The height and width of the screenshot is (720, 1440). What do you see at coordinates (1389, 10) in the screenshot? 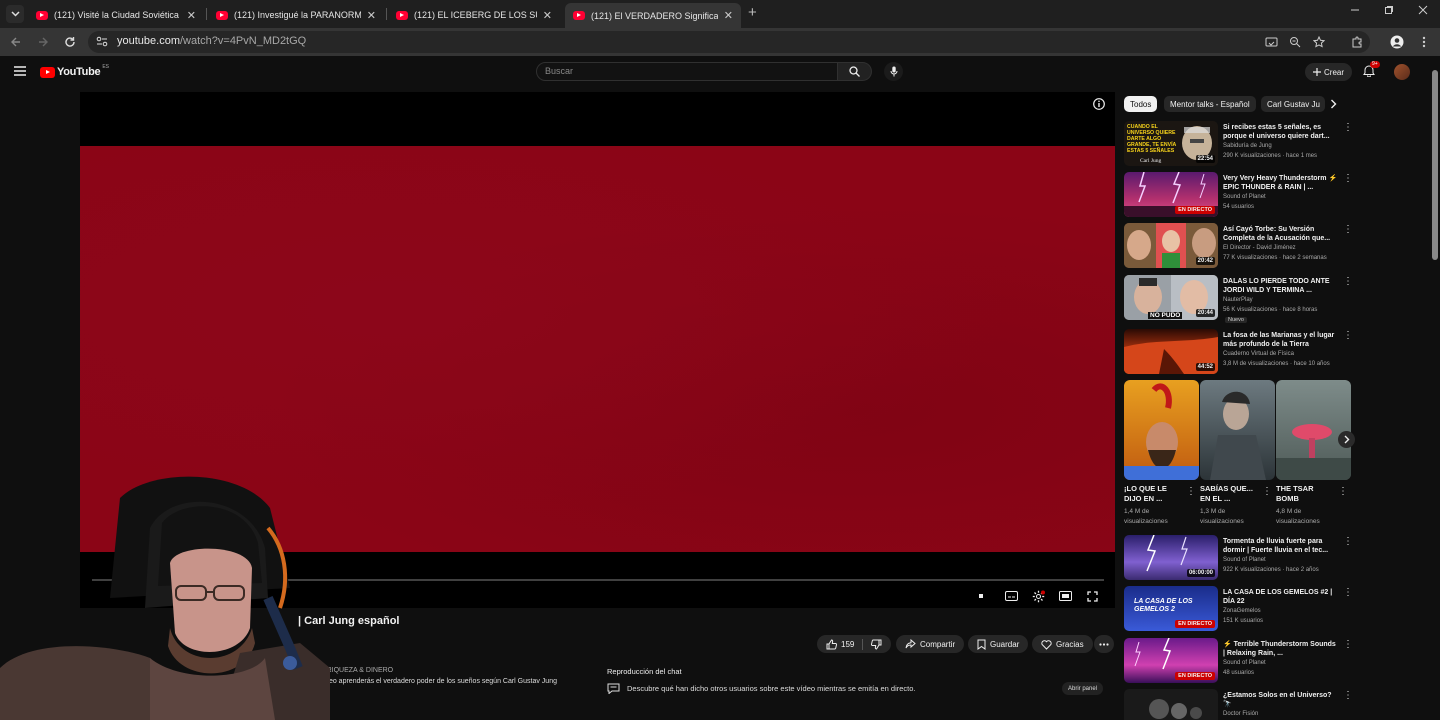
I see `restore-icon` at bounding box center [1389, 10].